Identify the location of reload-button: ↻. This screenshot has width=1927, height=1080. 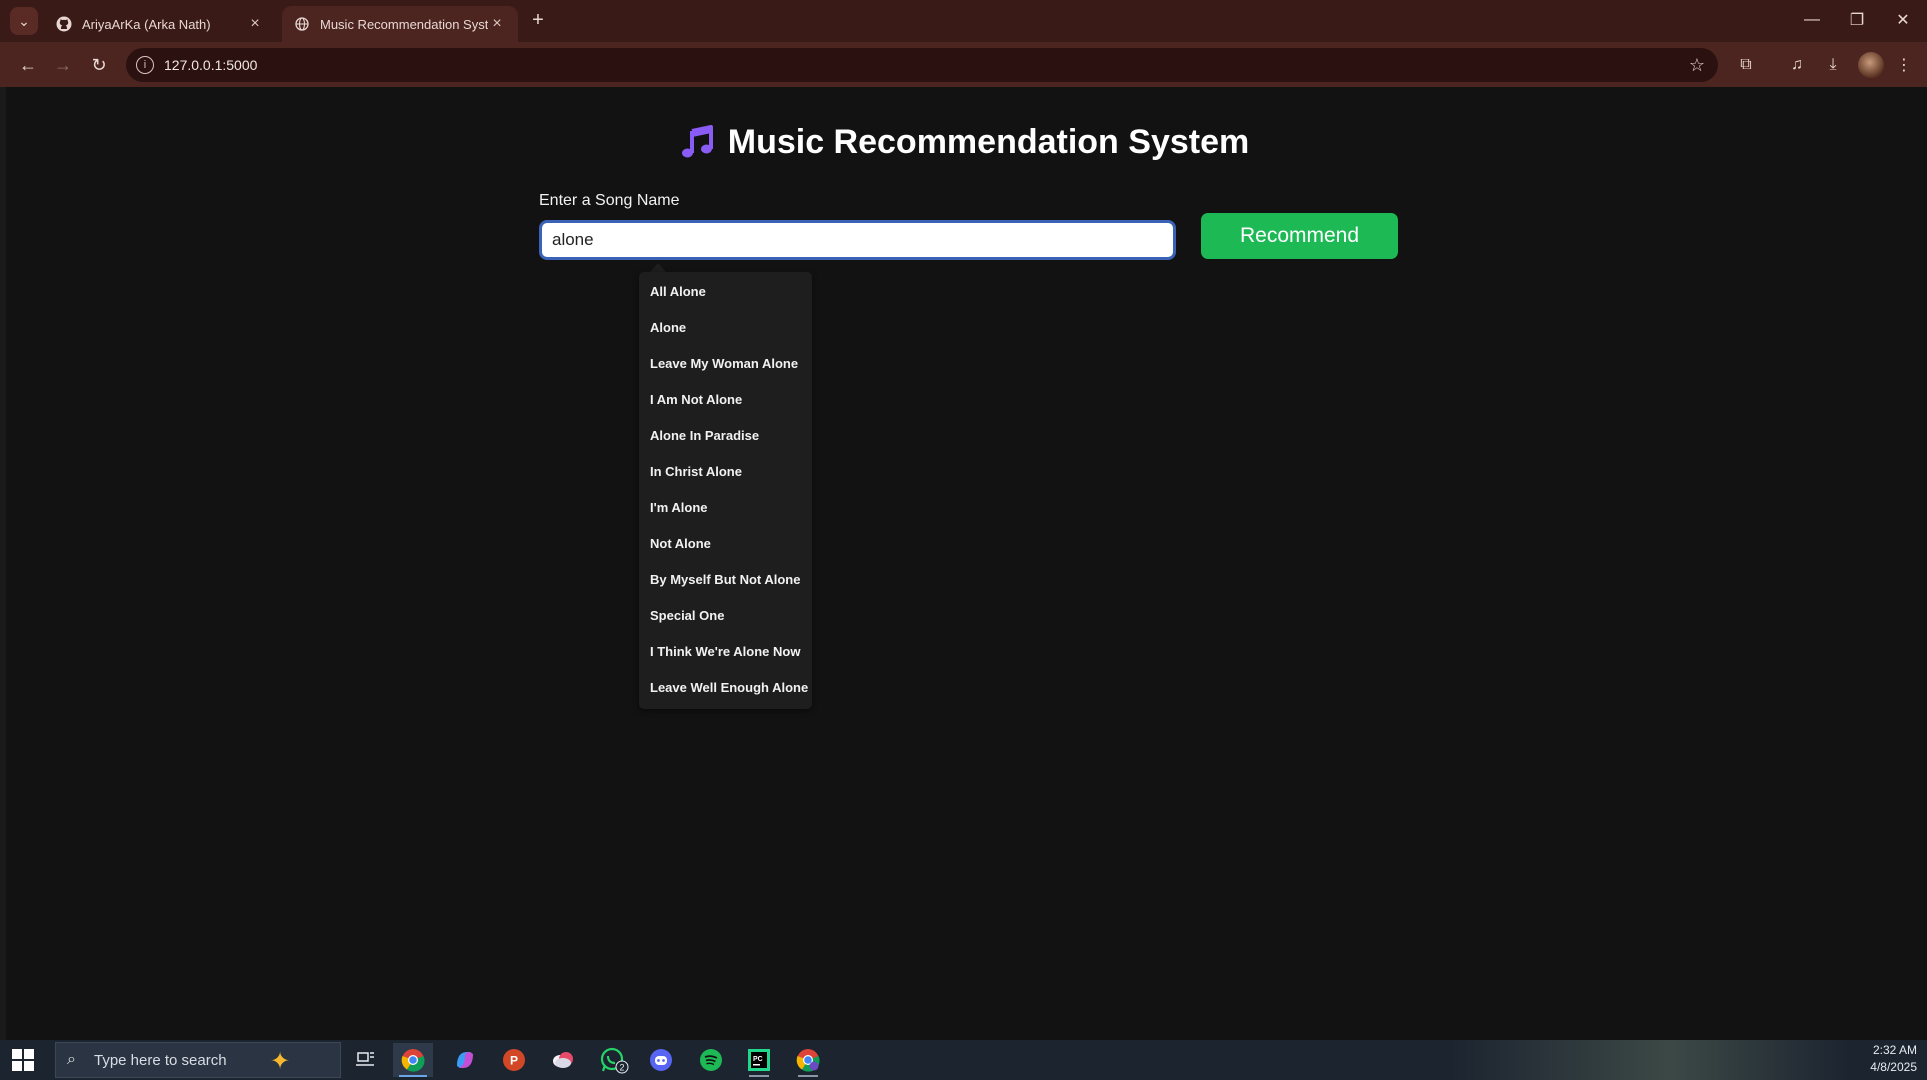
(99, 65).